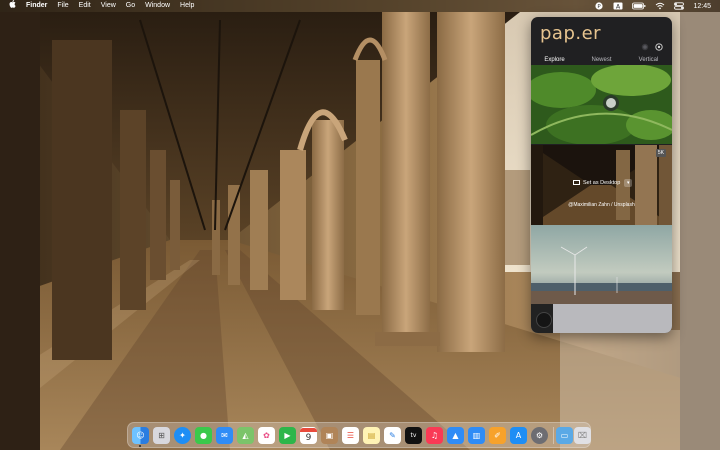 The height and width of the screenshot is (450, 720). Describe the element at coordinates (161, 435) in the screenshot. I see `launchpad-icon: ⊞` at that location.